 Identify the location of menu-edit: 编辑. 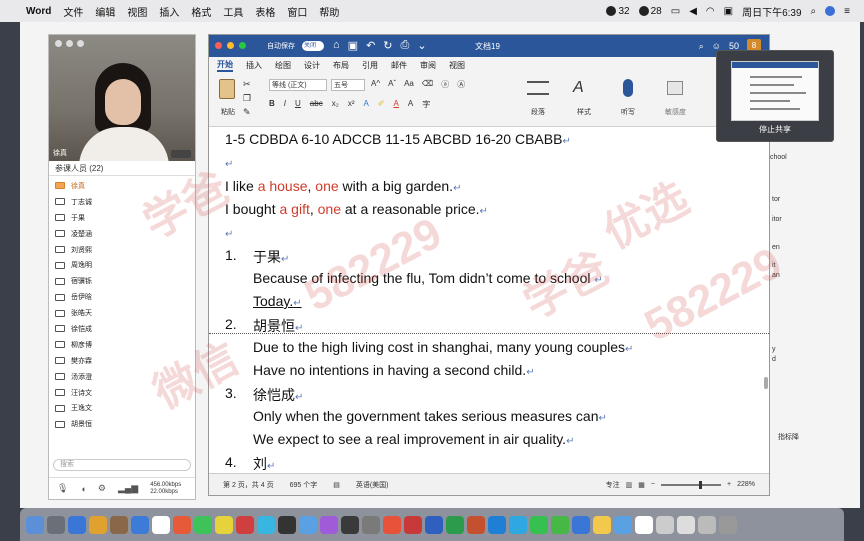
(105, 11).